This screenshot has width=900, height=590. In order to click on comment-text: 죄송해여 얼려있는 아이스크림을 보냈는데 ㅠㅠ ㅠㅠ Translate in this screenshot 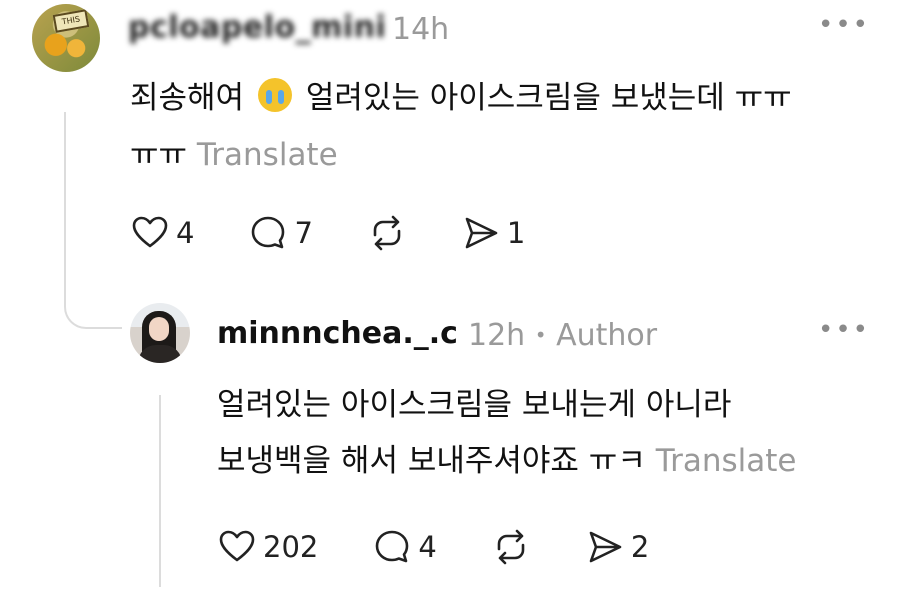, I will do `click(461, 125)`.